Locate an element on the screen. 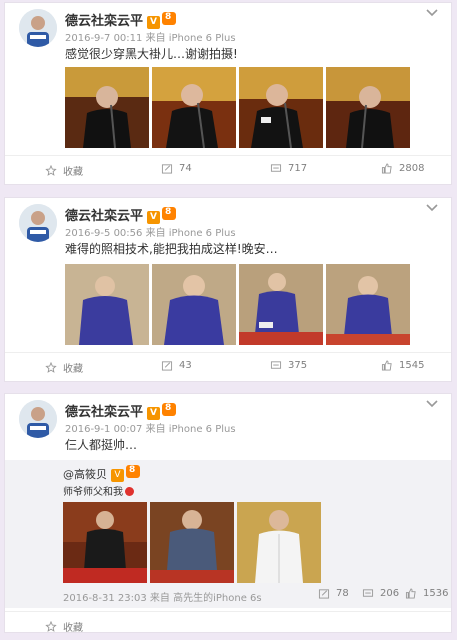 The width and height of the screenshot is (457, 640). like-count: 1536 is located at coordinates (436, 593).